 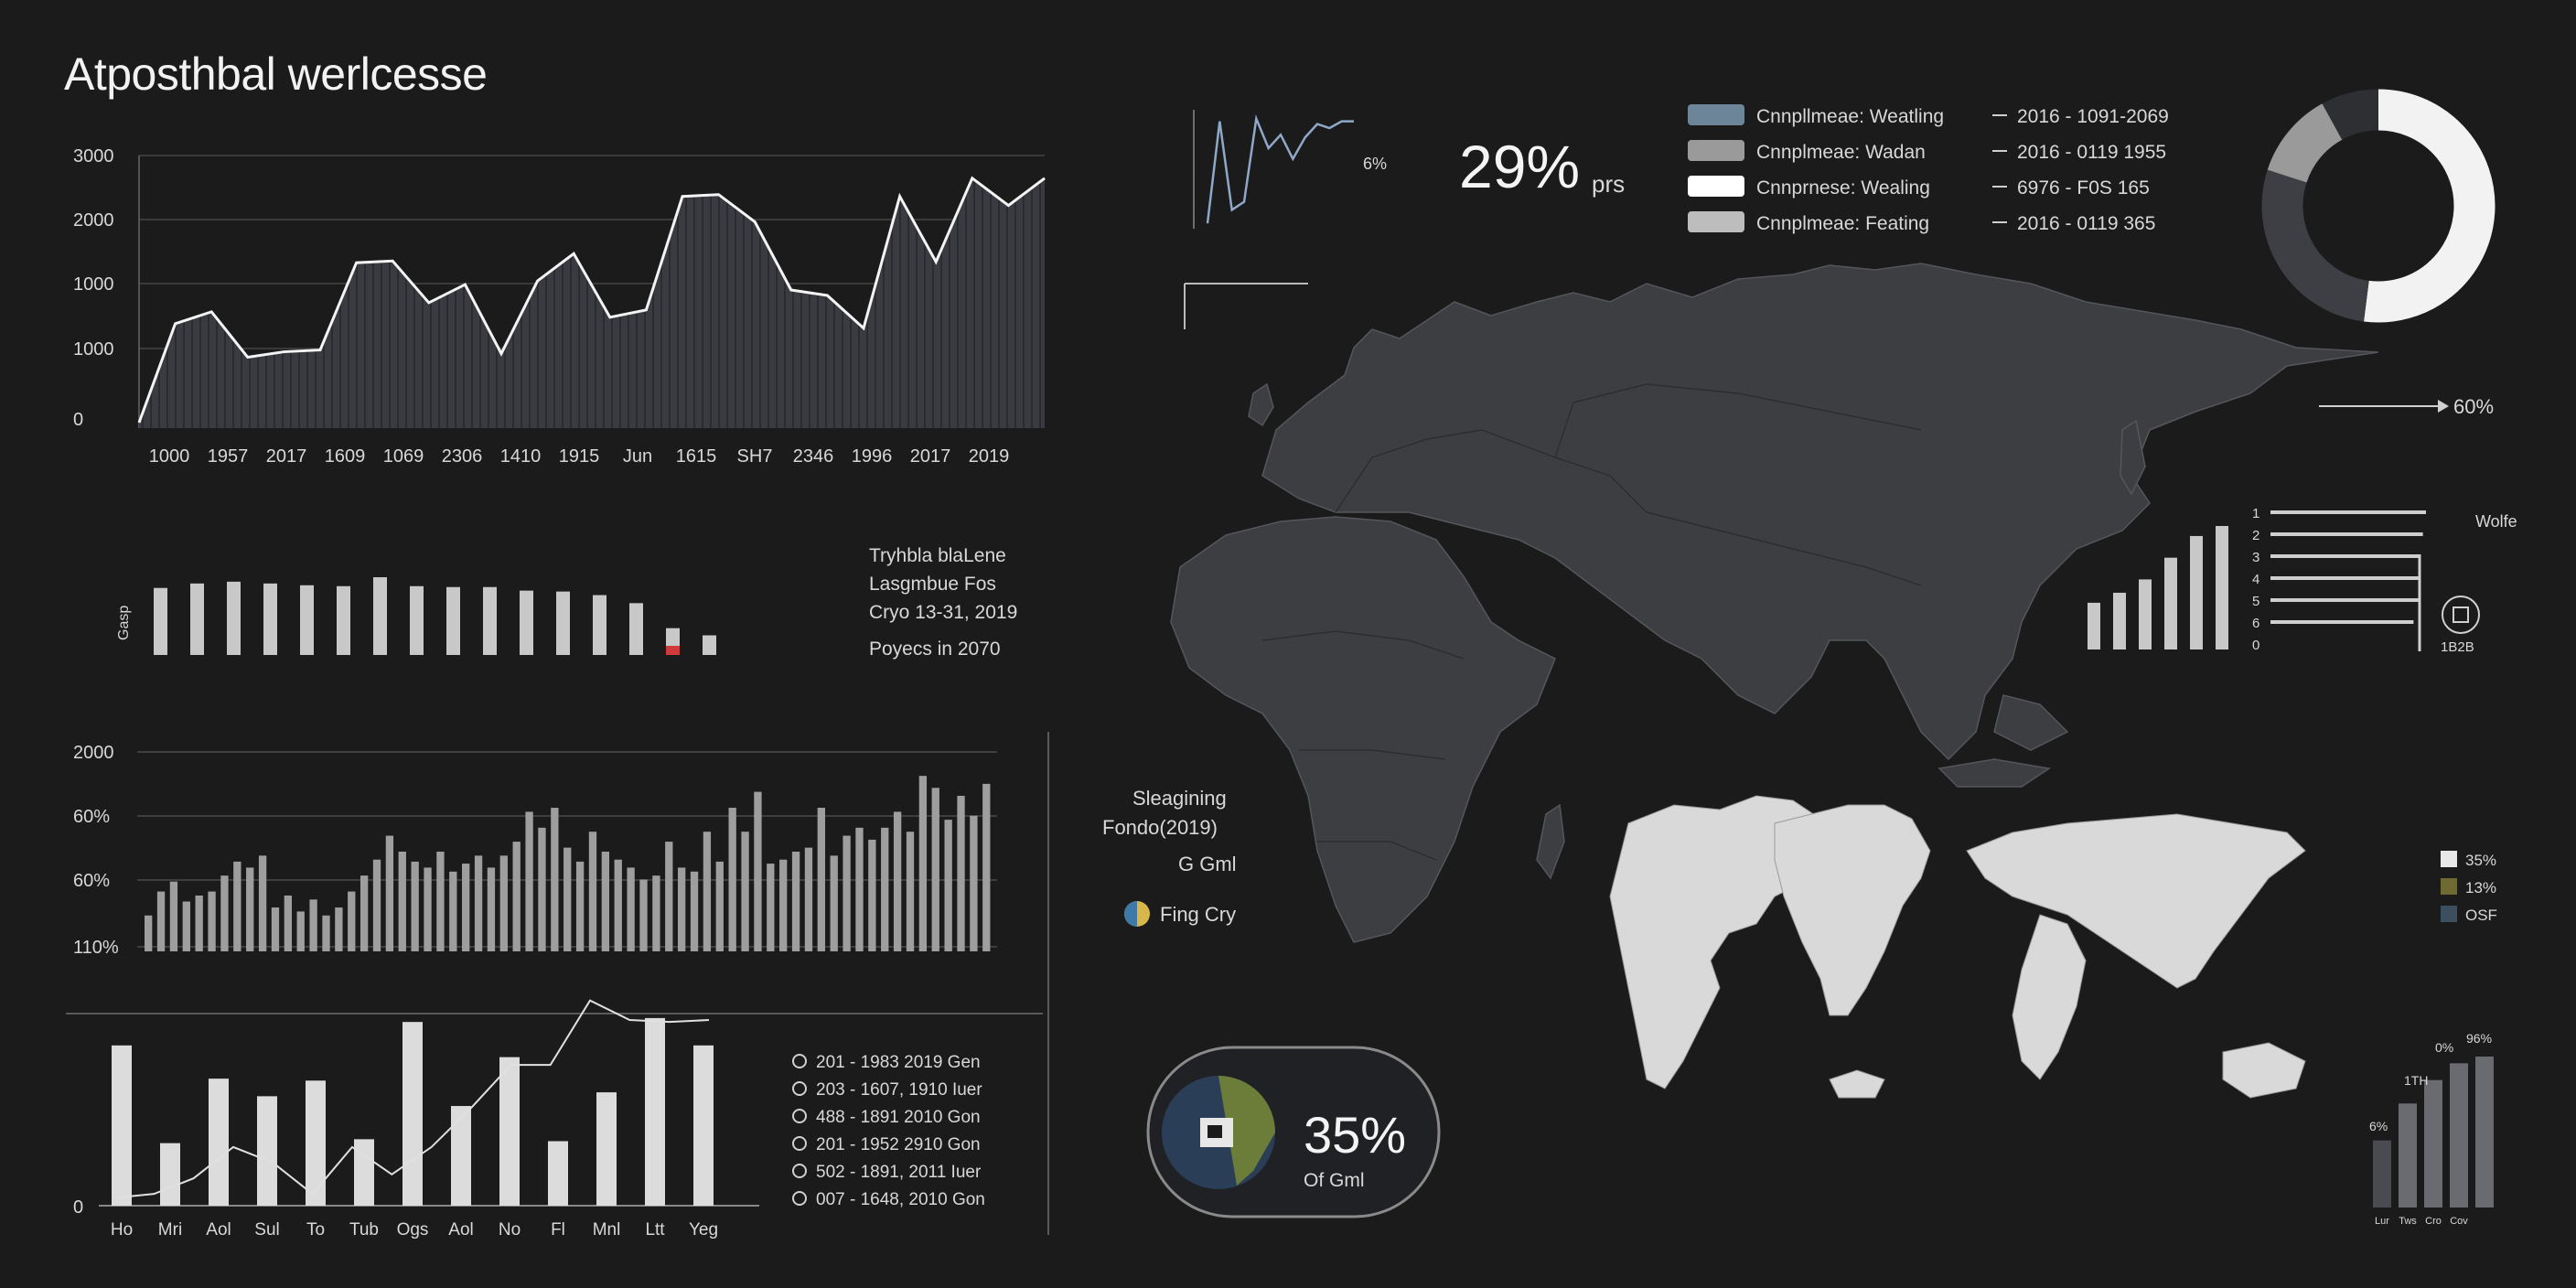 What do you see at coordinates (813, 457) in the screenshot?
I see `area-x-label: 2346` at bounding box center [813, 457].